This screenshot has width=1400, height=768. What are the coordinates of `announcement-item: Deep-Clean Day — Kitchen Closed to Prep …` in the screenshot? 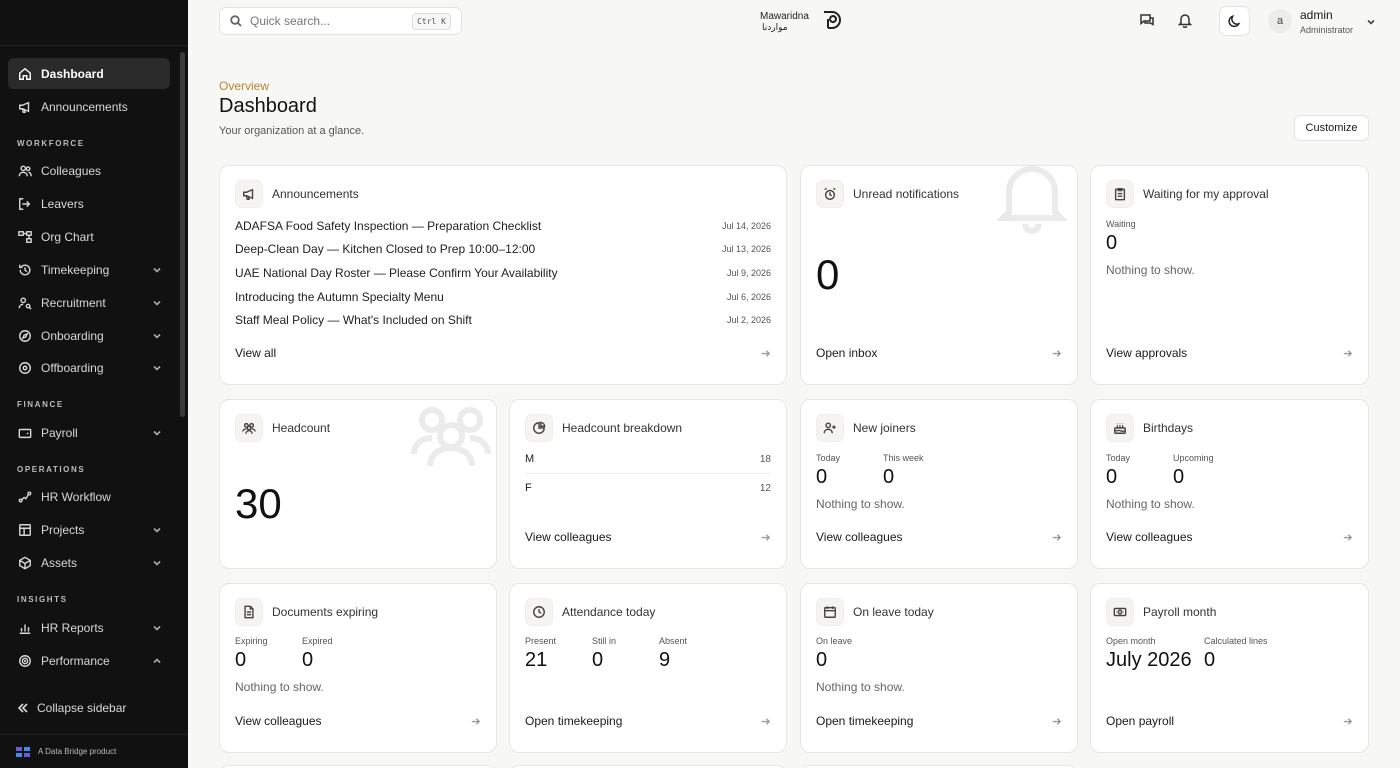 It's located at (503, 249).